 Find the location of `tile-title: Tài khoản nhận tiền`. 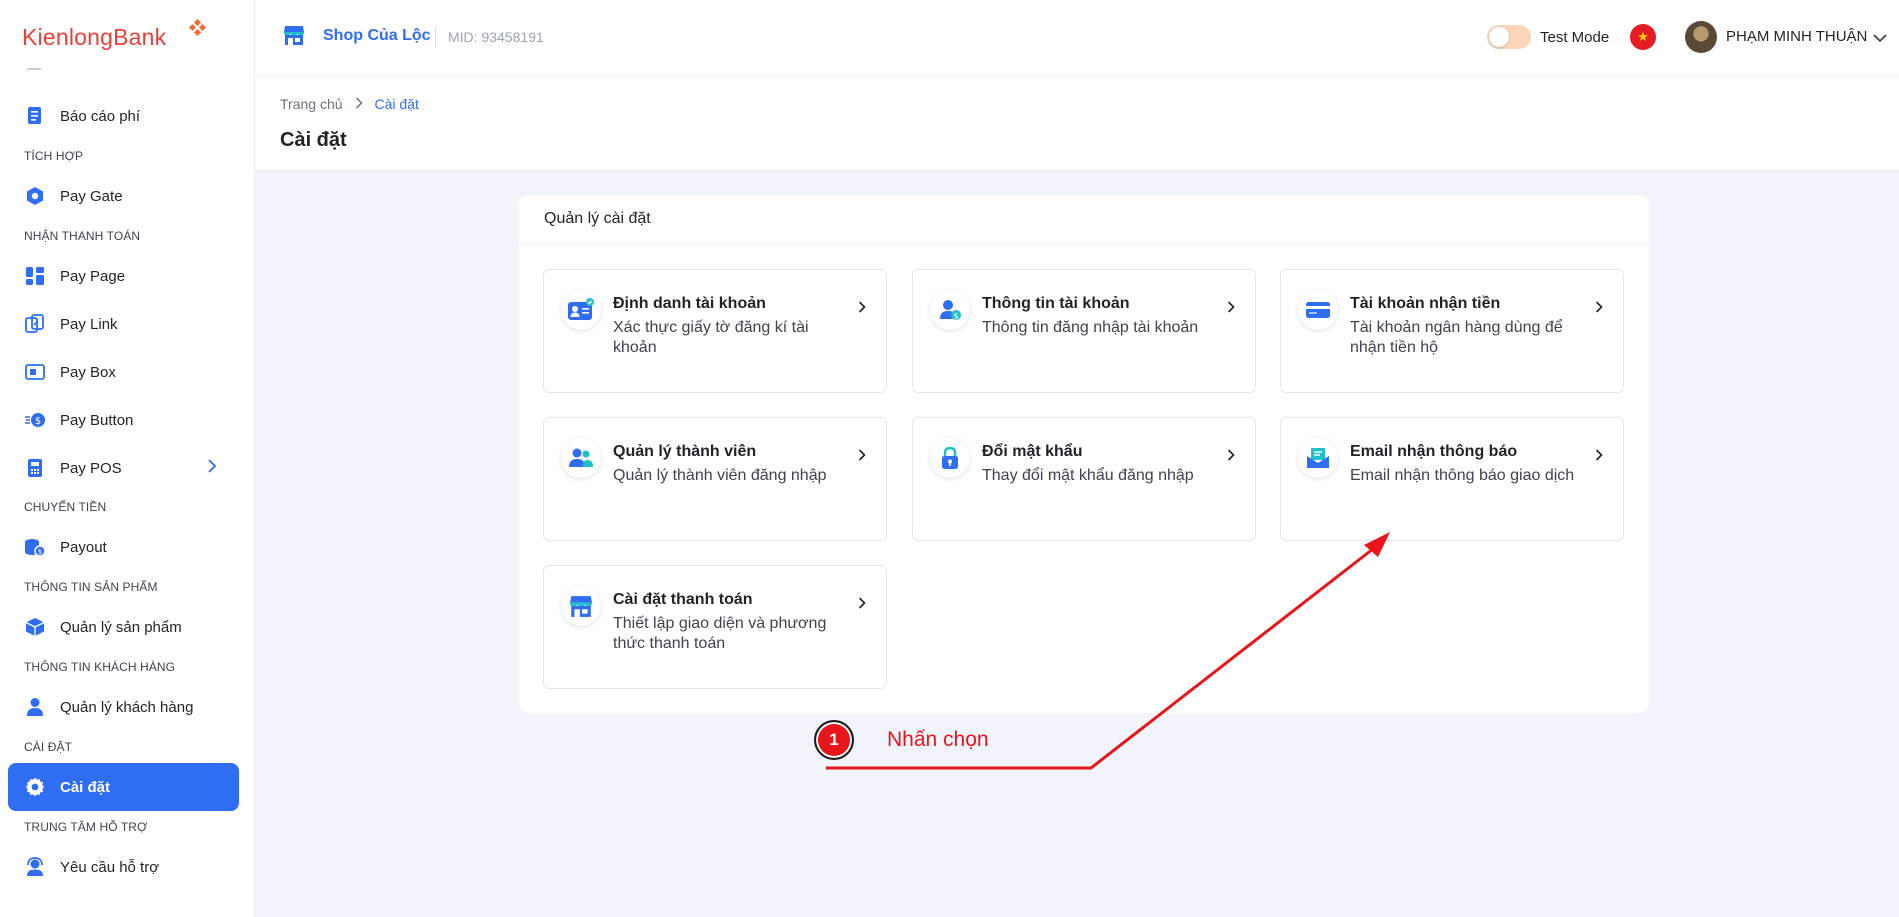

tile-title: Tài khoản nhận tiền is located at coordinates (1425, 303).